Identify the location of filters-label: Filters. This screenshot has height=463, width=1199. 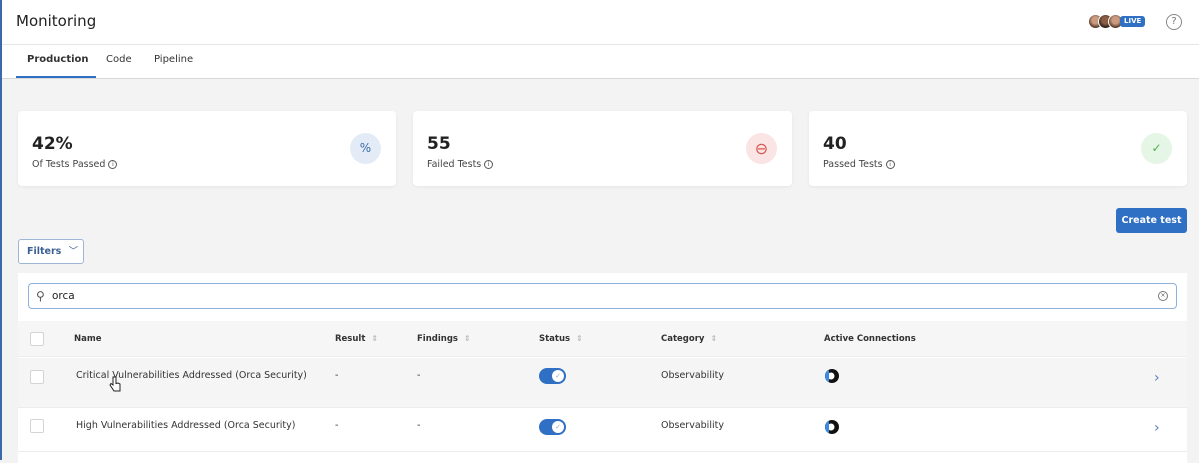
(44, 251).